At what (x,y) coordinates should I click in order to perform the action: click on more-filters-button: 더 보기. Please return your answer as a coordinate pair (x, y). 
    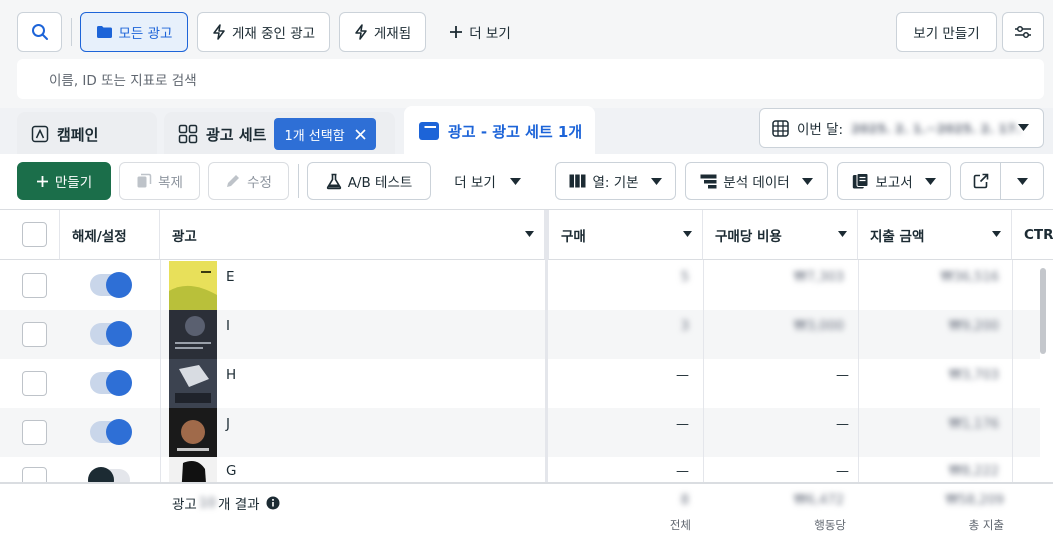
    Looking at the image, I should click on (480, 32).